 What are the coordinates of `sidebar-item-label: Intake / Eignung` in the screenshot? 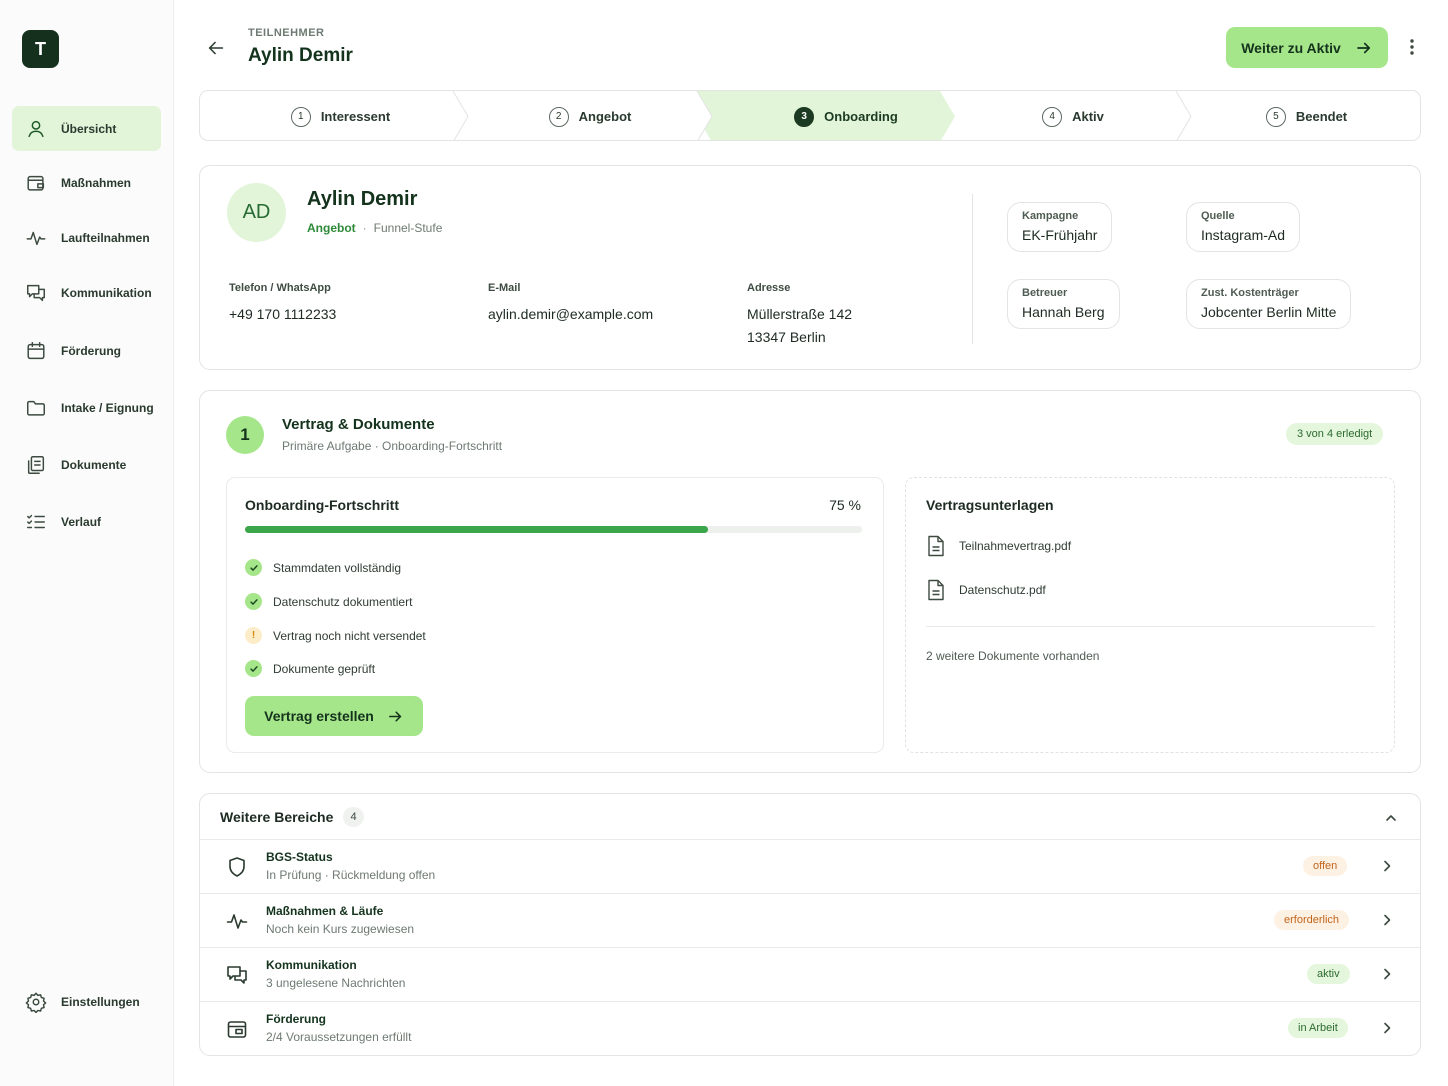 It's located at (107, 407).